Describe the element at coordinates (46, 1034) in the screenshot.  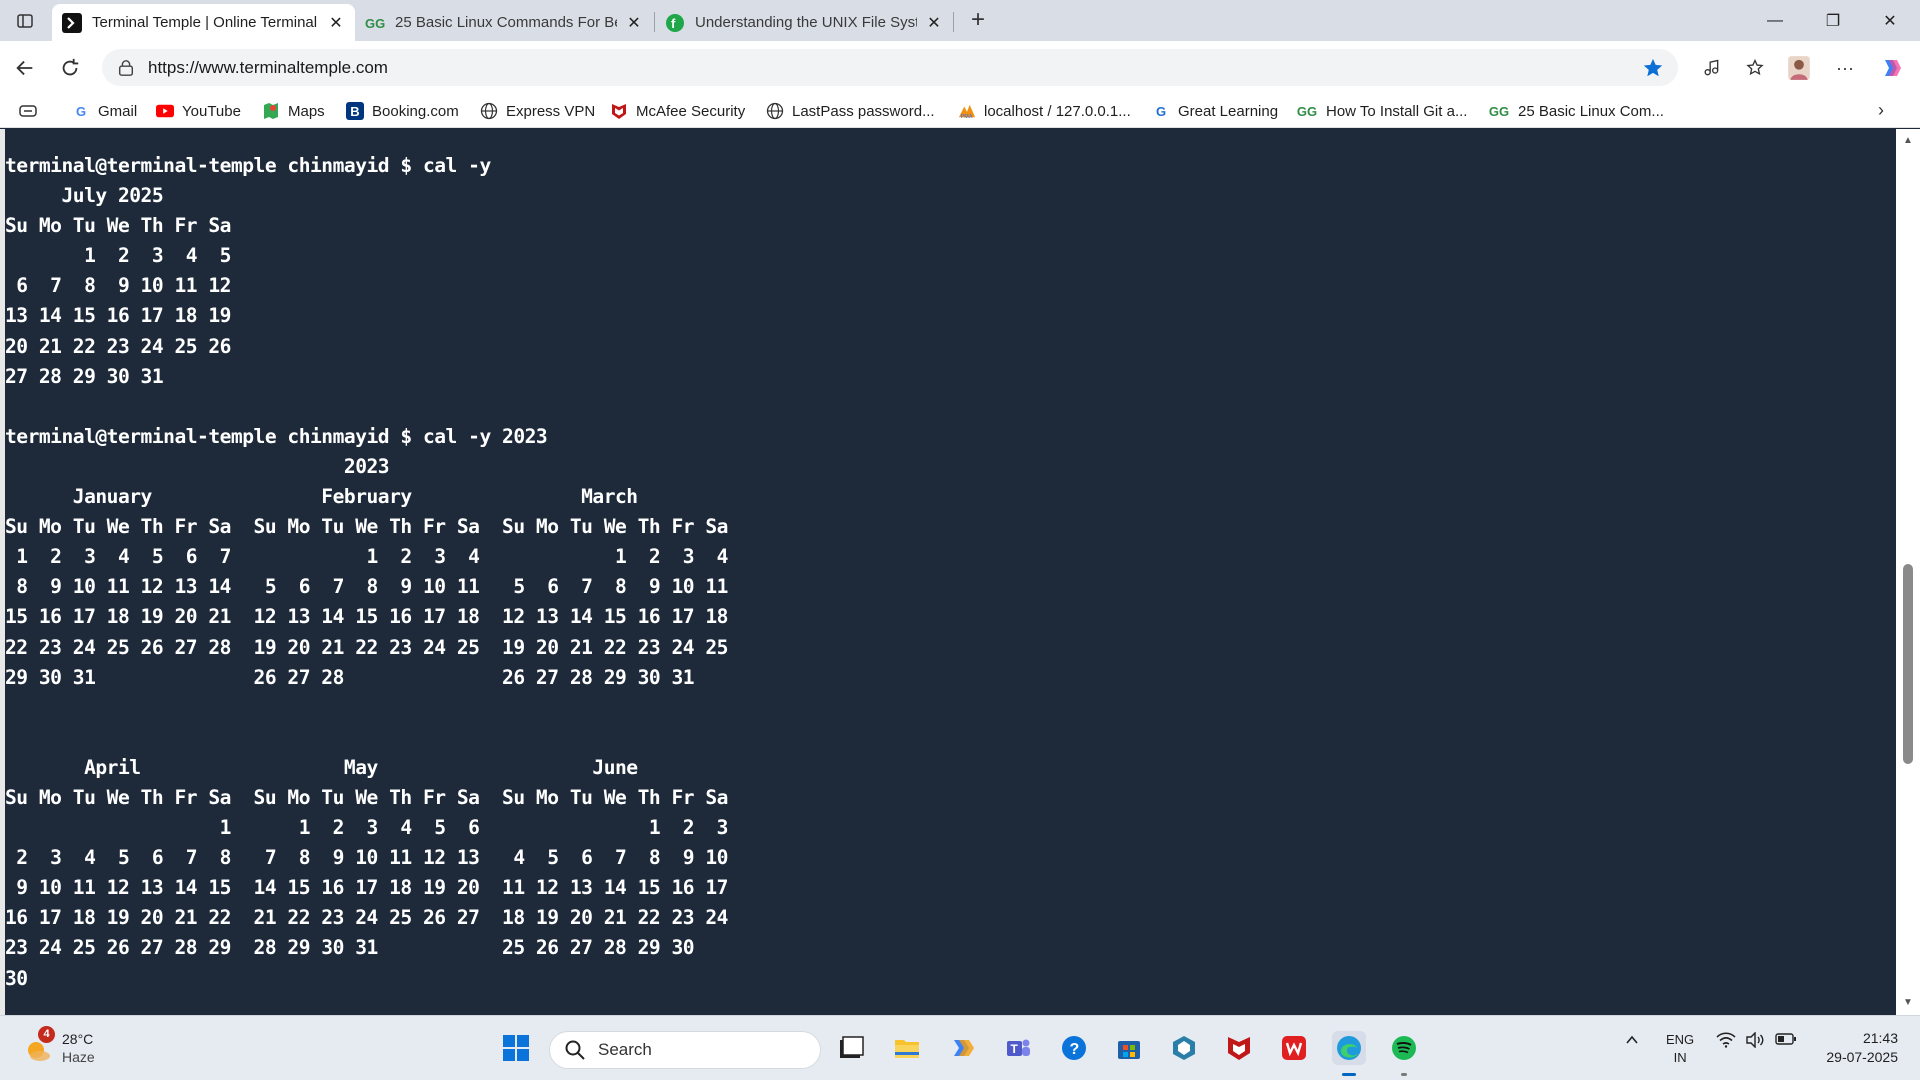
I see `notification-badge: 4` at that location.